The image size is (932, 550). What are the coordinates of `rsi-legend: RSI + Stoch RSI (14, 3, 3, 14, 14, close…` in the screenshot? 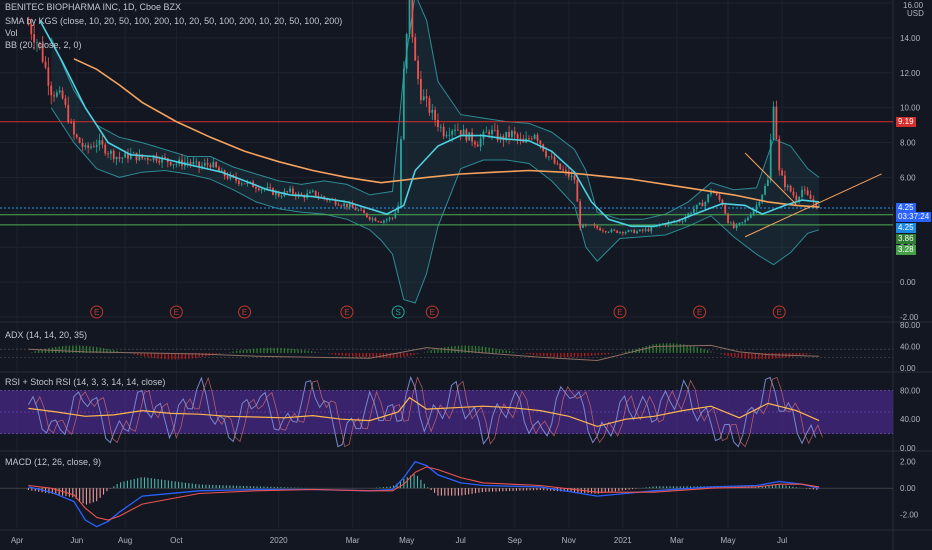 It's located at (85, 382).